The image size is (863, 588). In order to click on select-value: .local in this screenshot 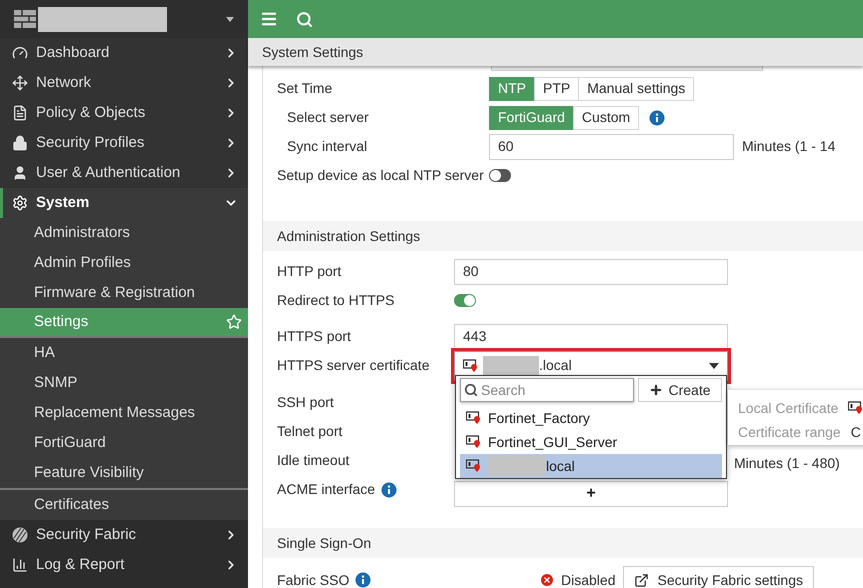, I will do `click(555, 365)`.